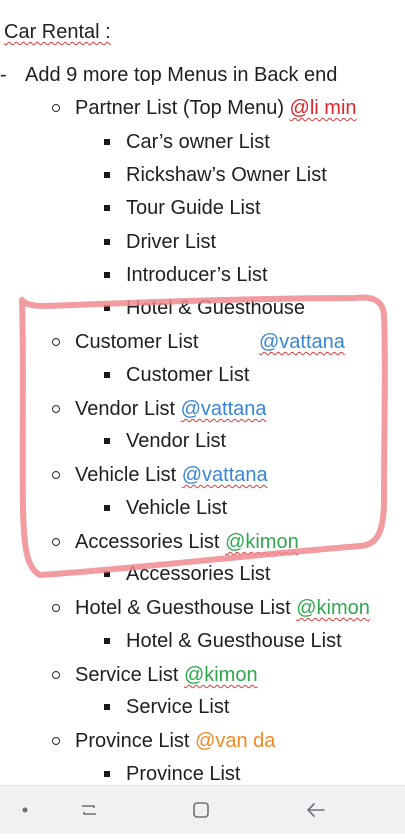 The width and height of the screenshot is (405, 839). I want to click on list-item: Province List, so click(183, 774).